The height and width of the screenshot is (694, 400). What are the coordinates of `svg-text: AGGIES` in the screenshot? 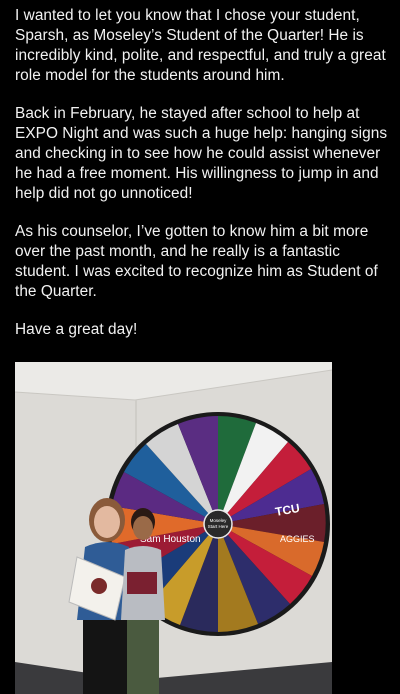 It's located at (297, 539).